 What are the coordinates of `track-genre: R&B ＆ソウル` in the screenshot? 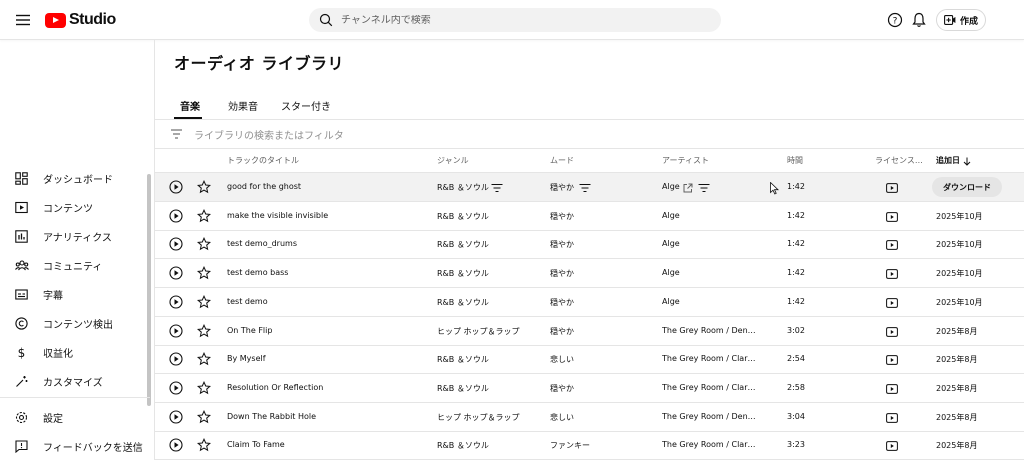 It's located at (463, 274).